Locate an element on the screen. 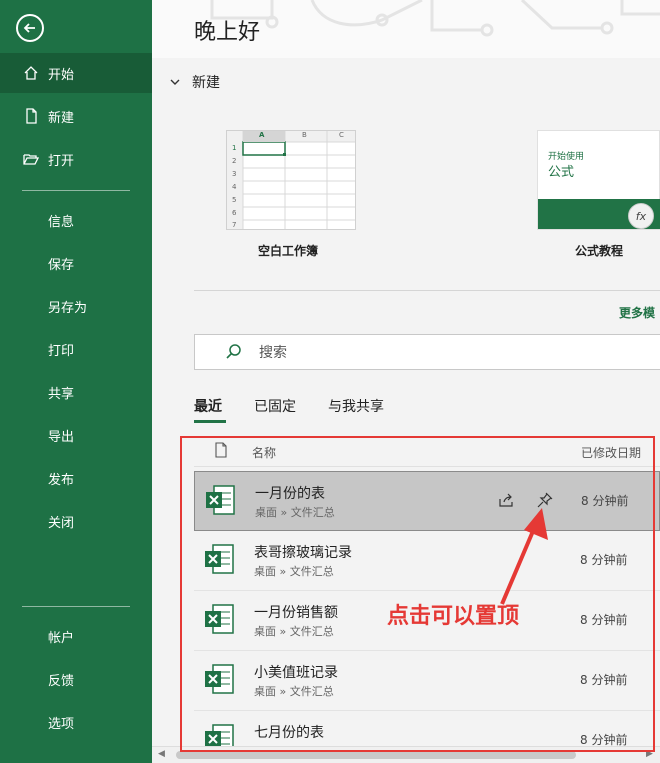  nav-close: 关闭 is located at coordinates (76, 521).